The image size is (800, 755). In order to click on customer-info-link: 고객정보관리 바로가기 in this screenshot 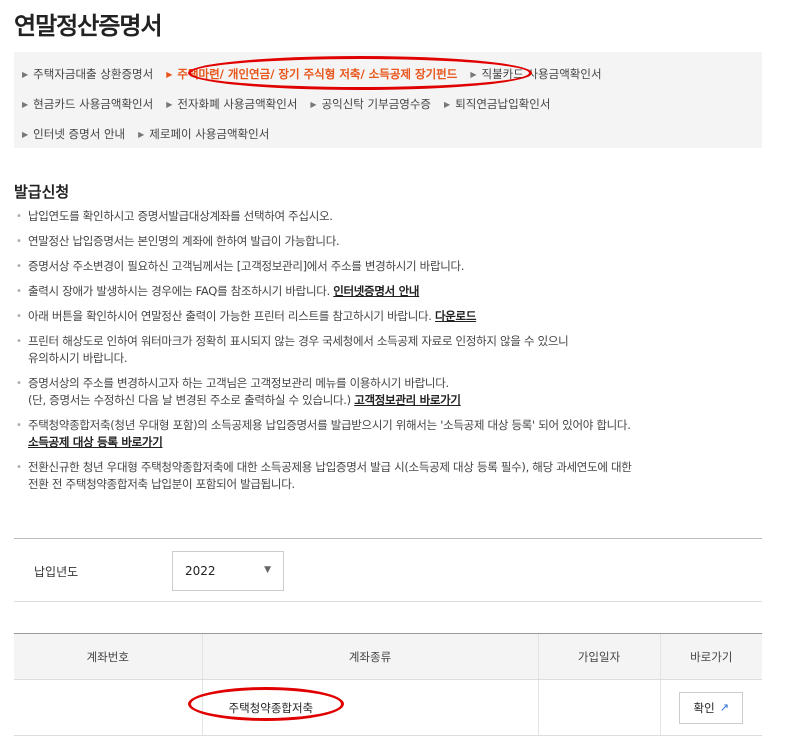, I will do `click(407, 400)`.